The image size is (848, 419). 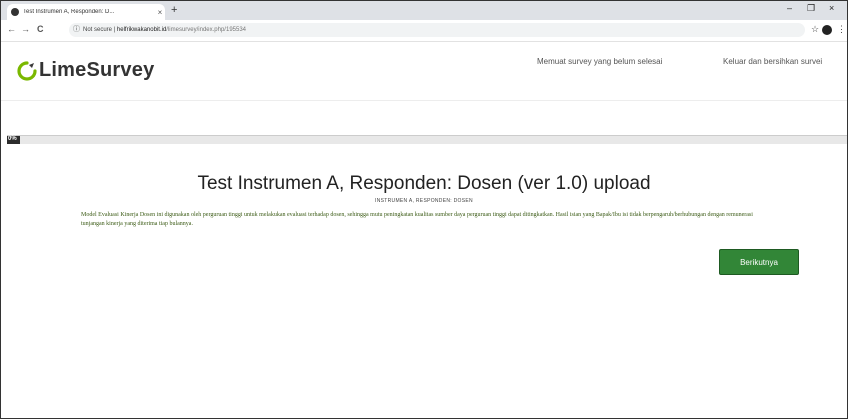 What do you see at coordinates (827, 30) in the screenshot?
I see `profile-avatar-icon` at bounding box center [827, 30].